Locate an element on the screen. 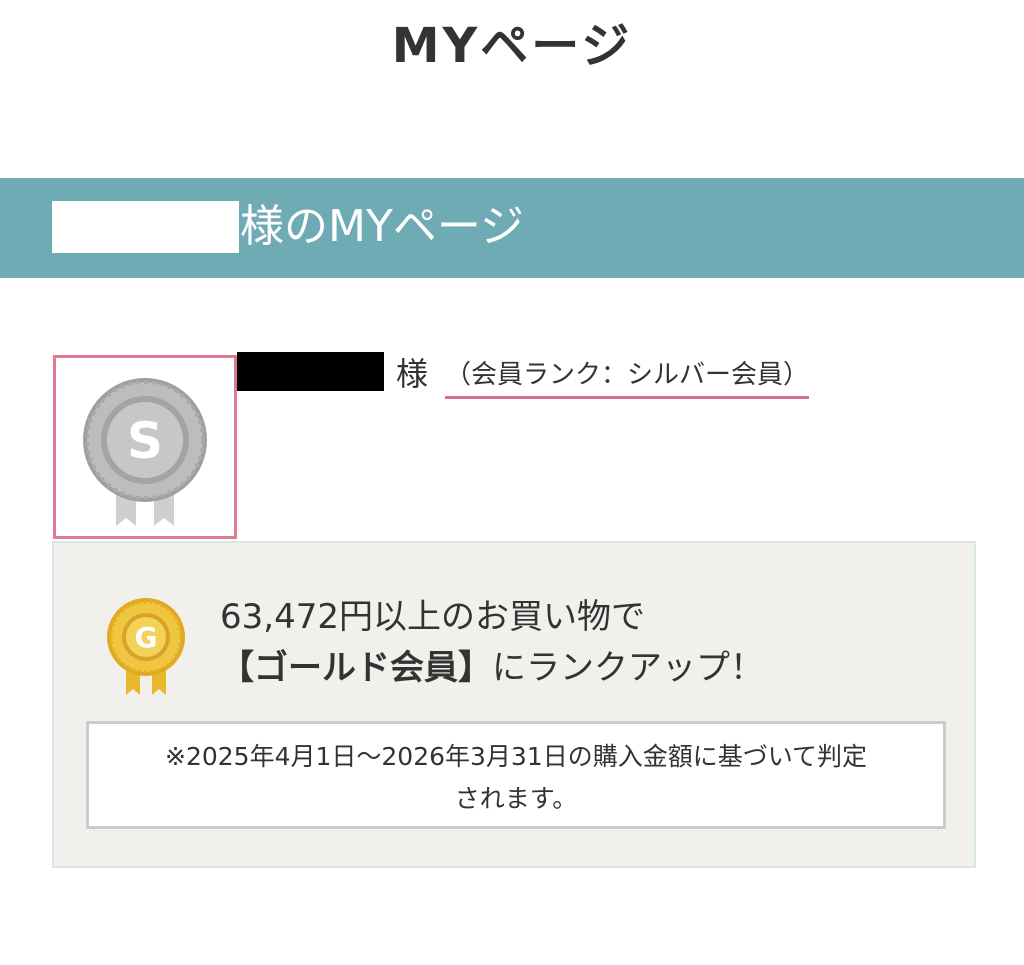 This screenshot has width=1024, height=965. rank-note-line-2: されます。 is located at coordinates (516, 798).